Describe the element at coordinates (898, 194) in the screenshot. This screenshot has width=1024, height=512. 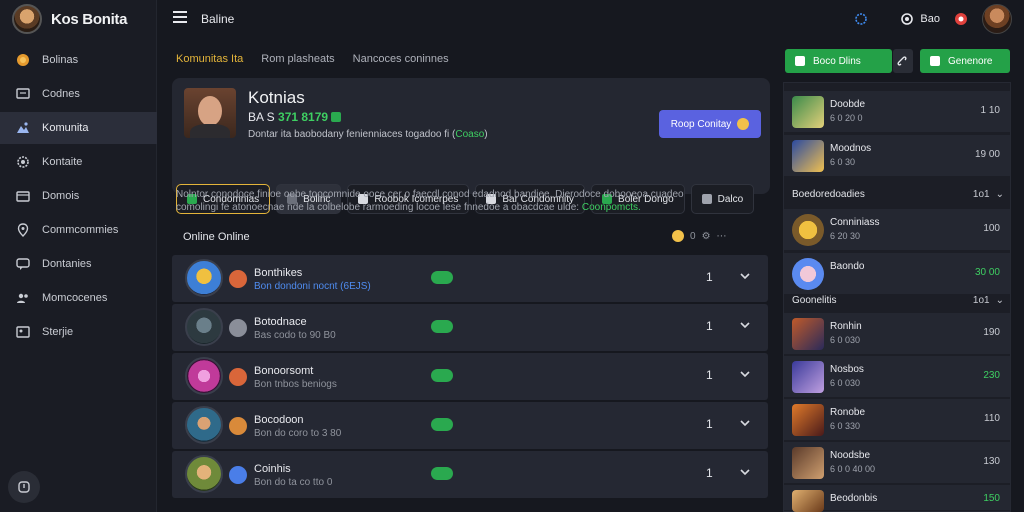
I see `section-header: Boedoredoadies 1o1 ⌄` at that location.